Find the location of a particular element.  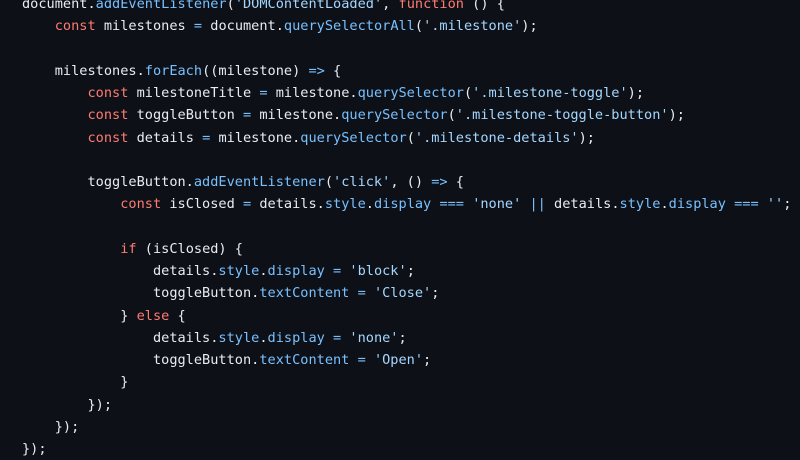

code-line: toggleButton.textContent = 'Close'; is located at coordinates (406, 293).